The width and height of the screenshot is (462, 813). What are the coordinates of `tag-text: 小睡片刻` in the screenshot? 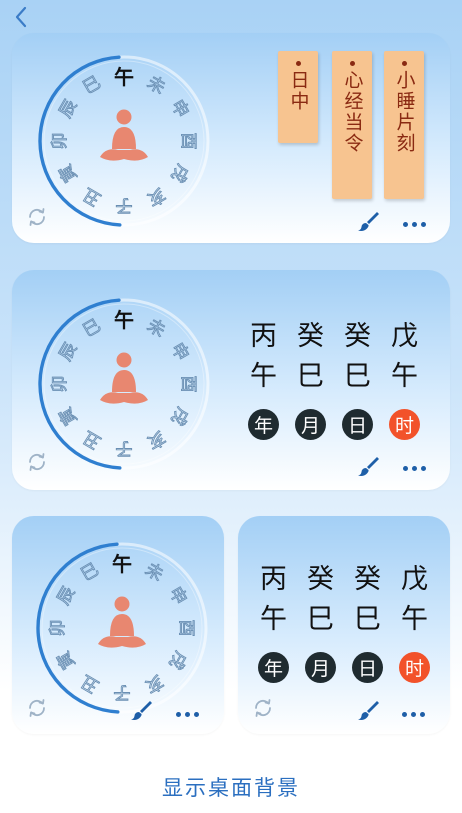 It's located at (404, 112).